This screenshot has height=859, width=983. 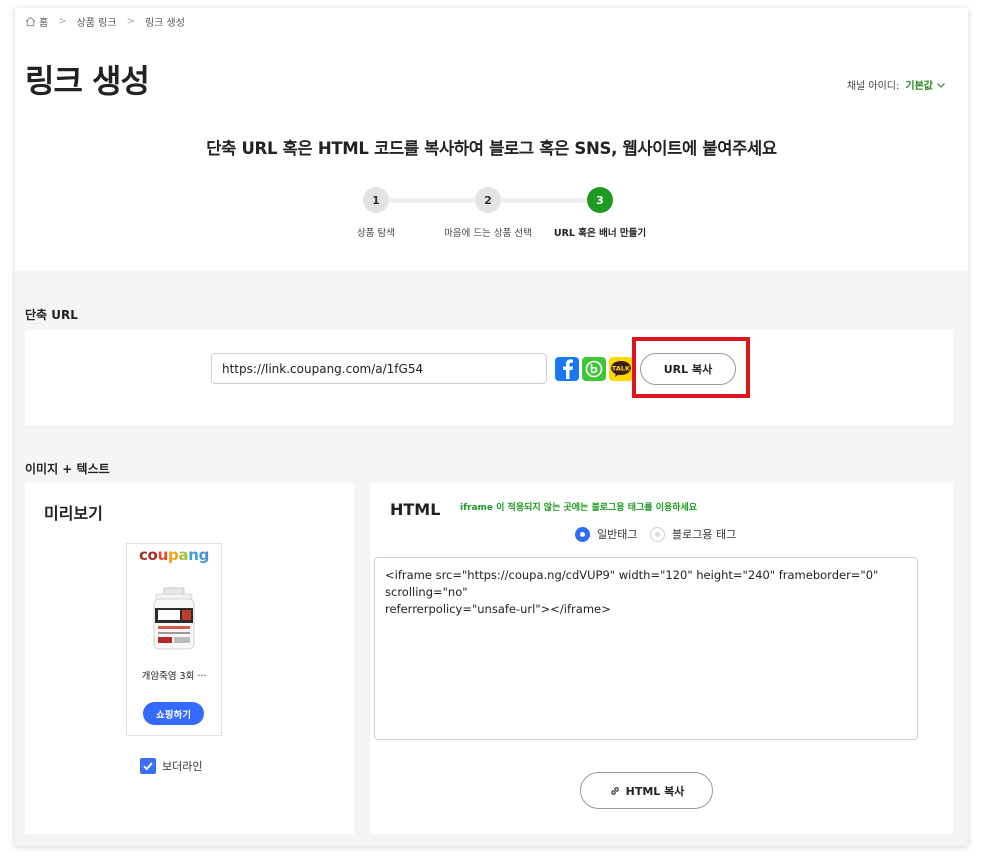 I want to click on logo-letter: p, so click(x=173, y=555).